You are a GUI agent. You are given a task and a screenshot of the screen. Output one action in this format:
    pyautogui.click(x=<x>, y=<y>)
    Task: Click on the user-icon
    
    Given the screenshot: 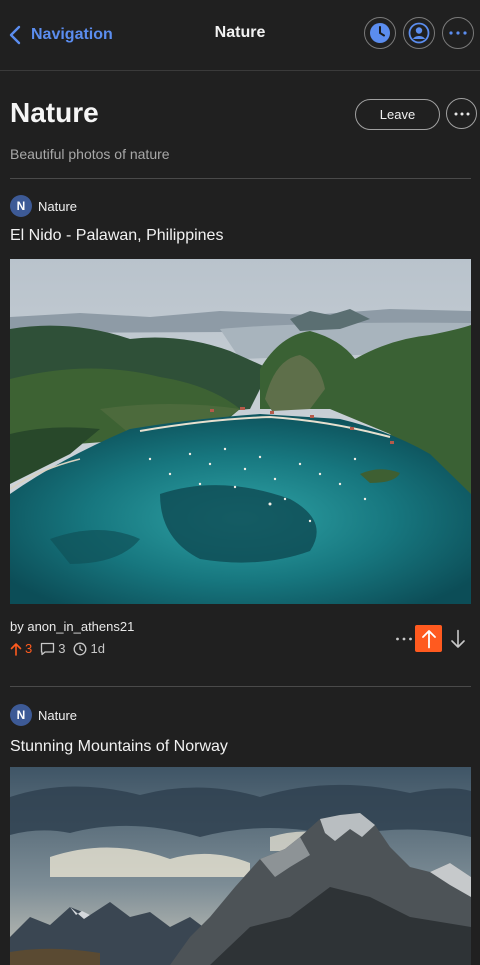 What is the action you would take?
    pyautogui.click(x=419, y=33)
    